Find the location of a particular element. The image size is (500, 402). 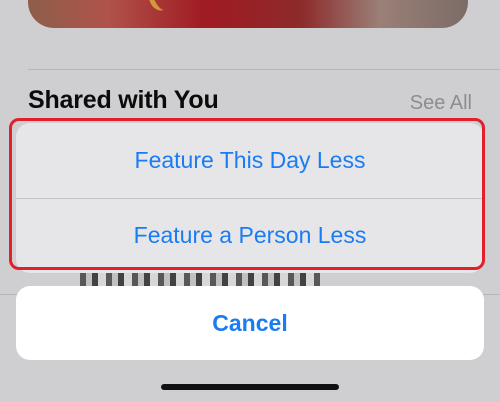

section-title: Shared with You is located at coordinates (123, 100).